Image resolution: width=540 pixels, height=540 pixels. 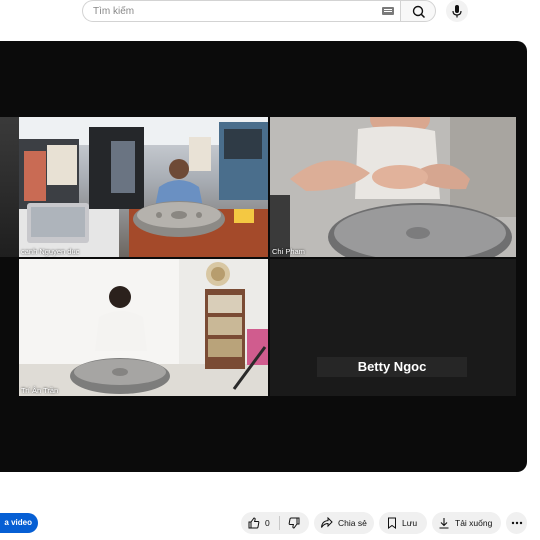 I want to click on channel-video-label: a video, so click(x=18, y=522).